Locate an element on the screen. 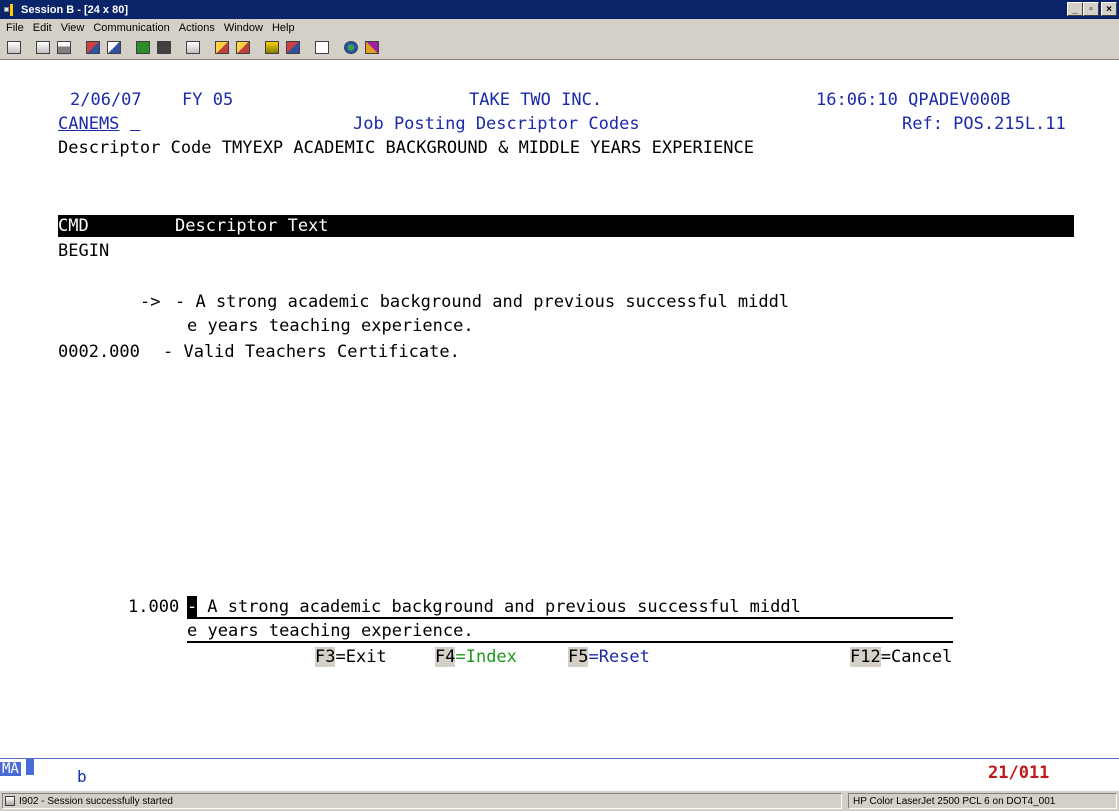 This screenshot has height=811, width=1119. printer-name: HP Color LaserJet 2500 PCL 6 on DOT4_001 is located at coordinates (954, 801).